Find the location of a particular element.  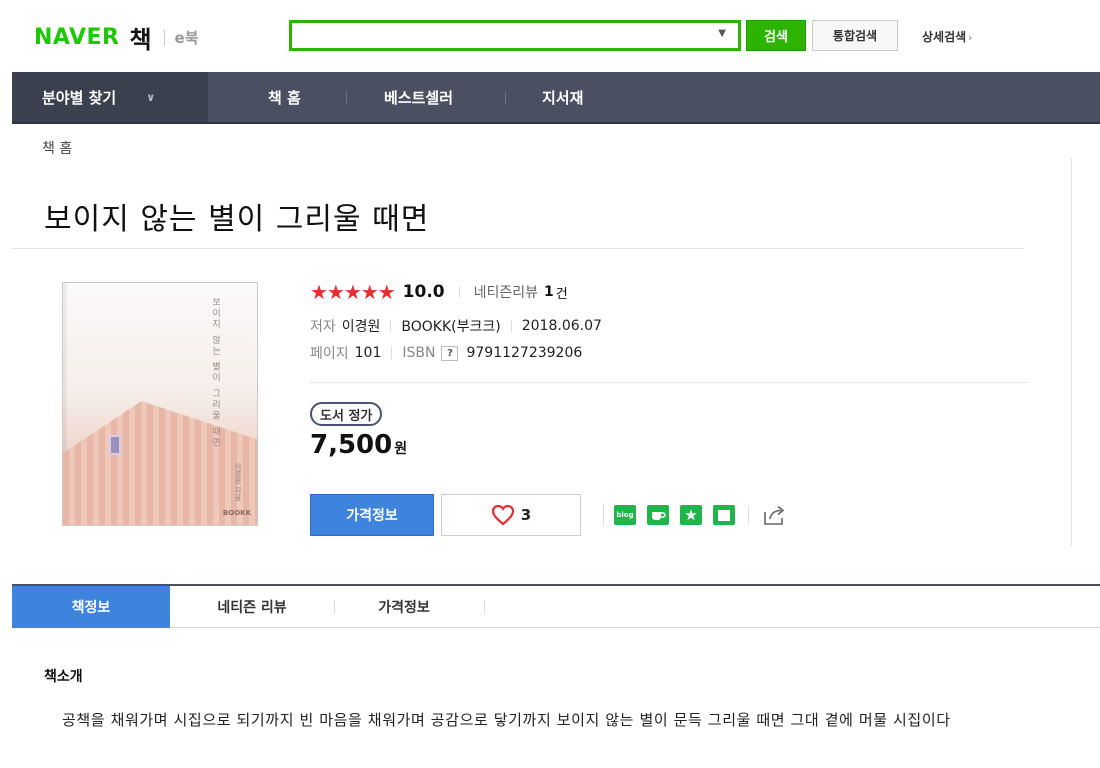

tab-book-info: 책정보 is located at coordinates (91, 607).